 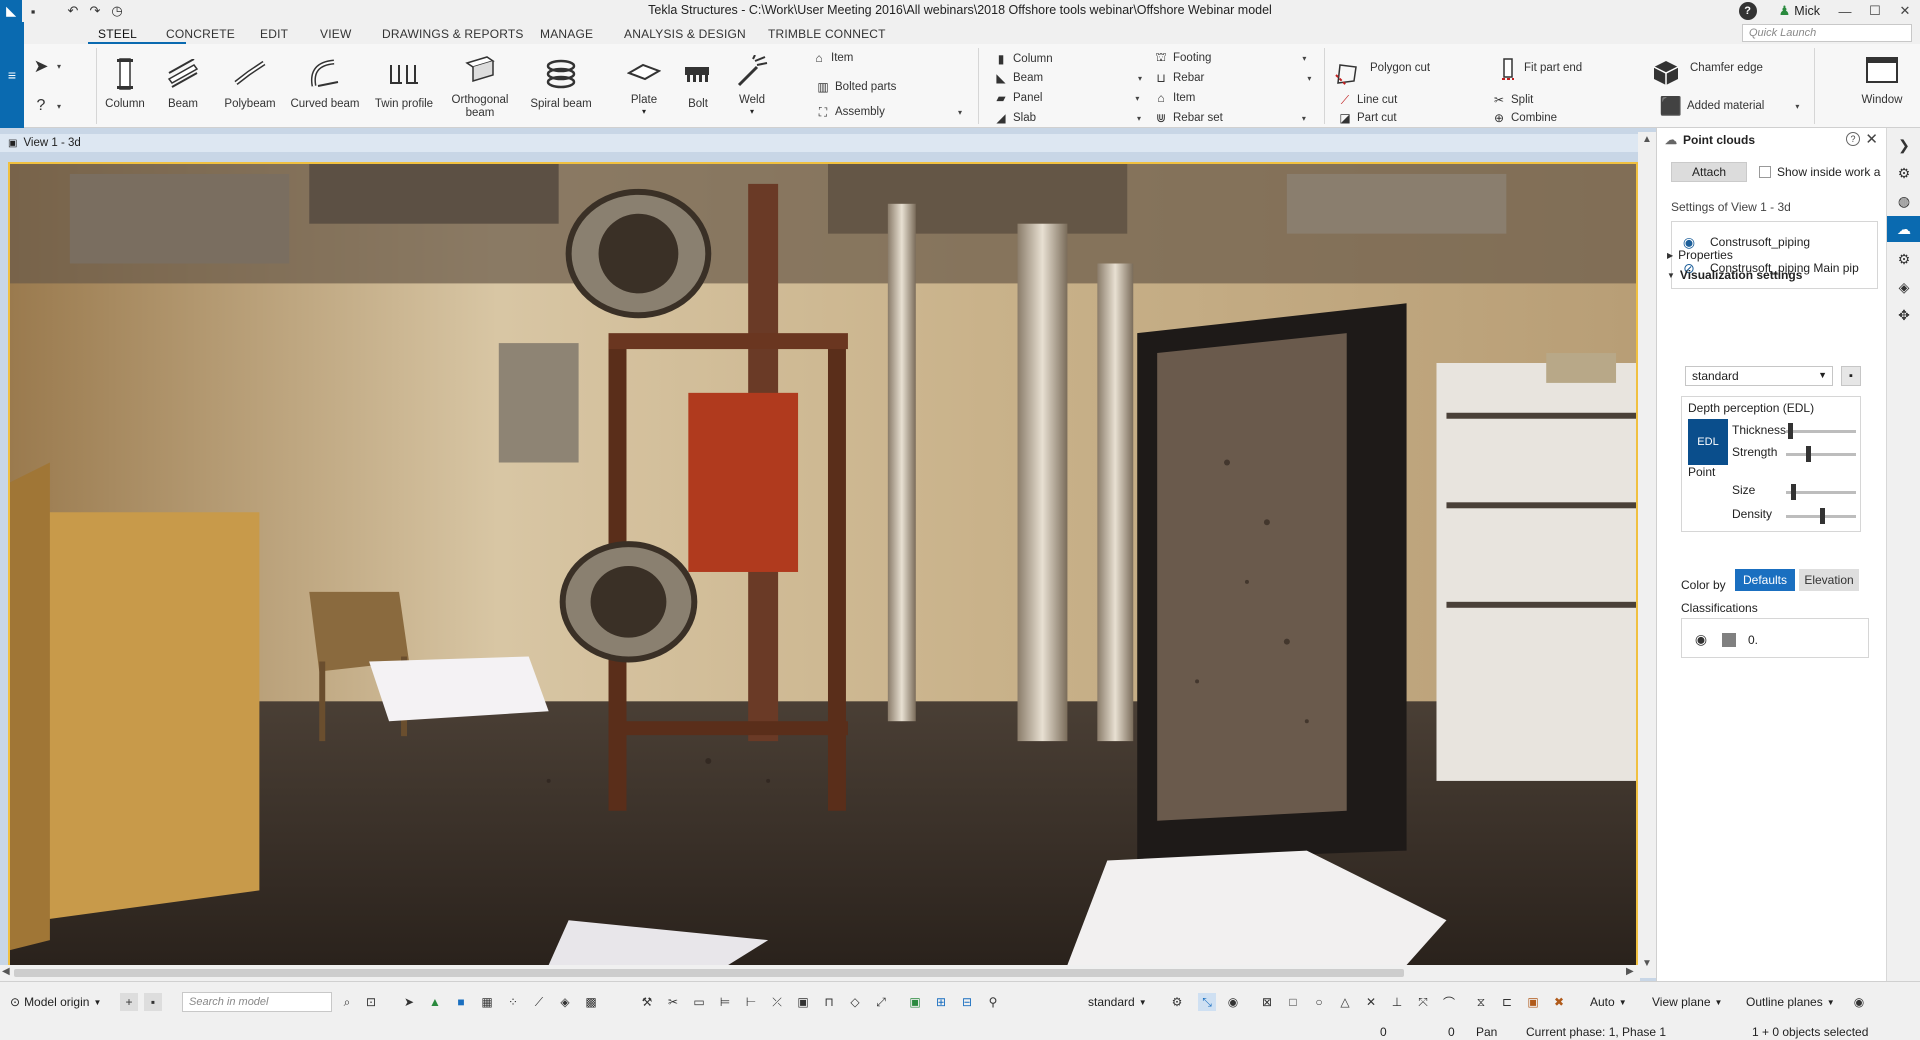 I want to click on selection-filter-dropdown: standard ▼, so click(x=1117, y=1002).